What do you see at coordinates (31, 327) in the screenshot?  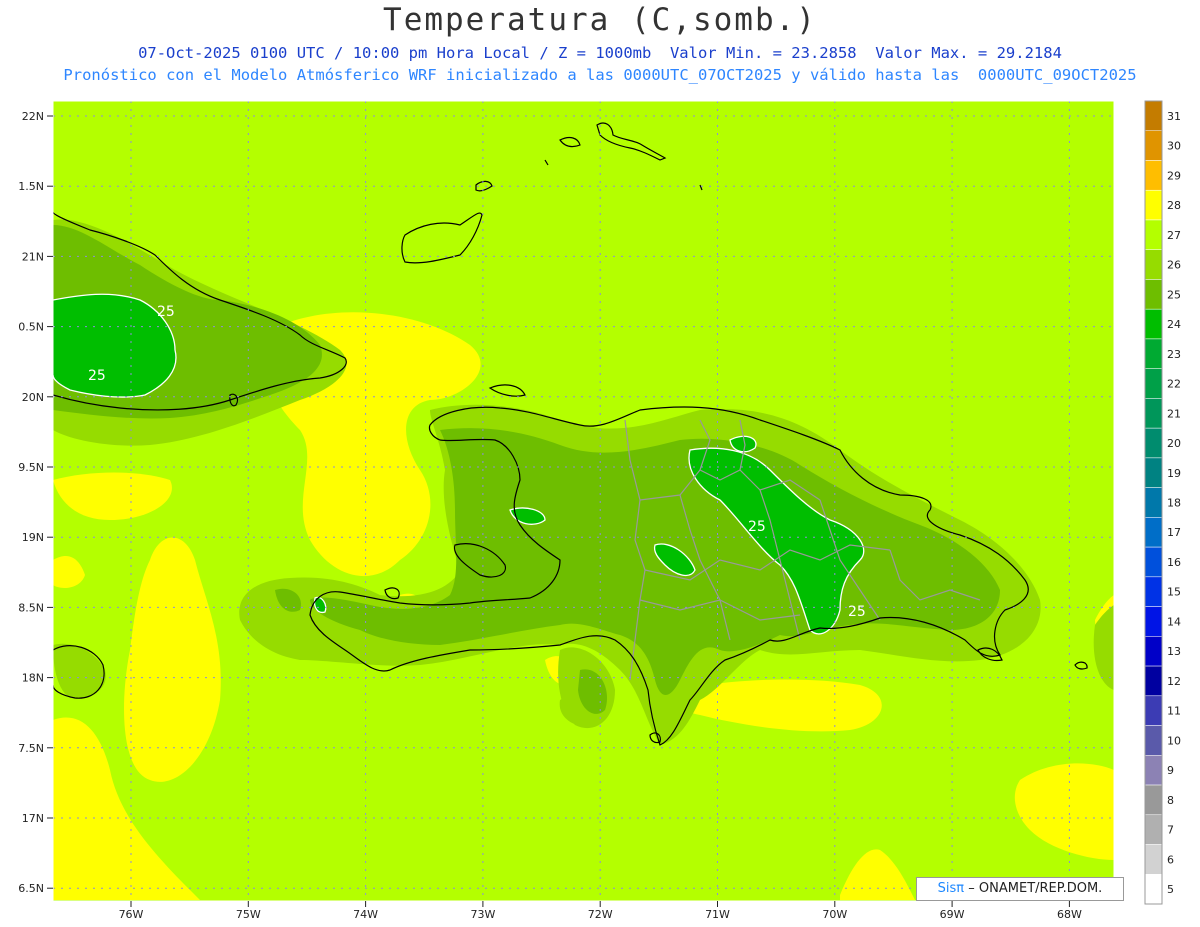 I see `lat-label: 0.5N` at bounding box center [31, 327].